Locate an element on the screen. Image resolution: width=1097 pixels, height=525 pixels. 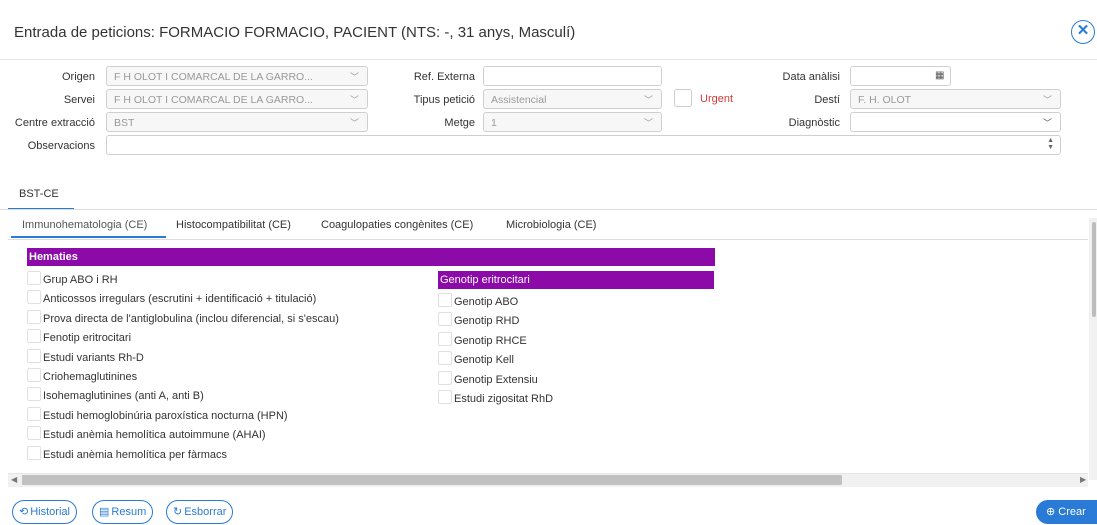
servei-label: Servei is located at coordinates (79, 100).